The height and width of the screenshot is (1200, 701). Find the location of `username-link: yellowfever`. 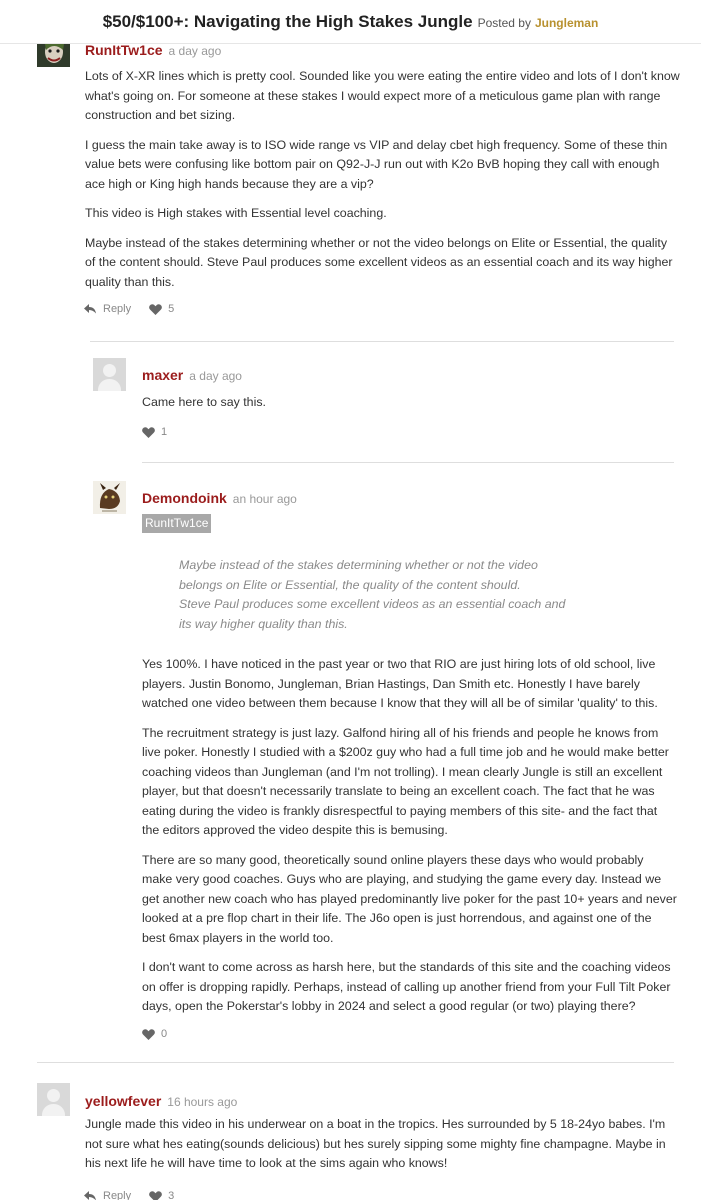

username-link: yellowfever is located at coordinates (123, 1101).